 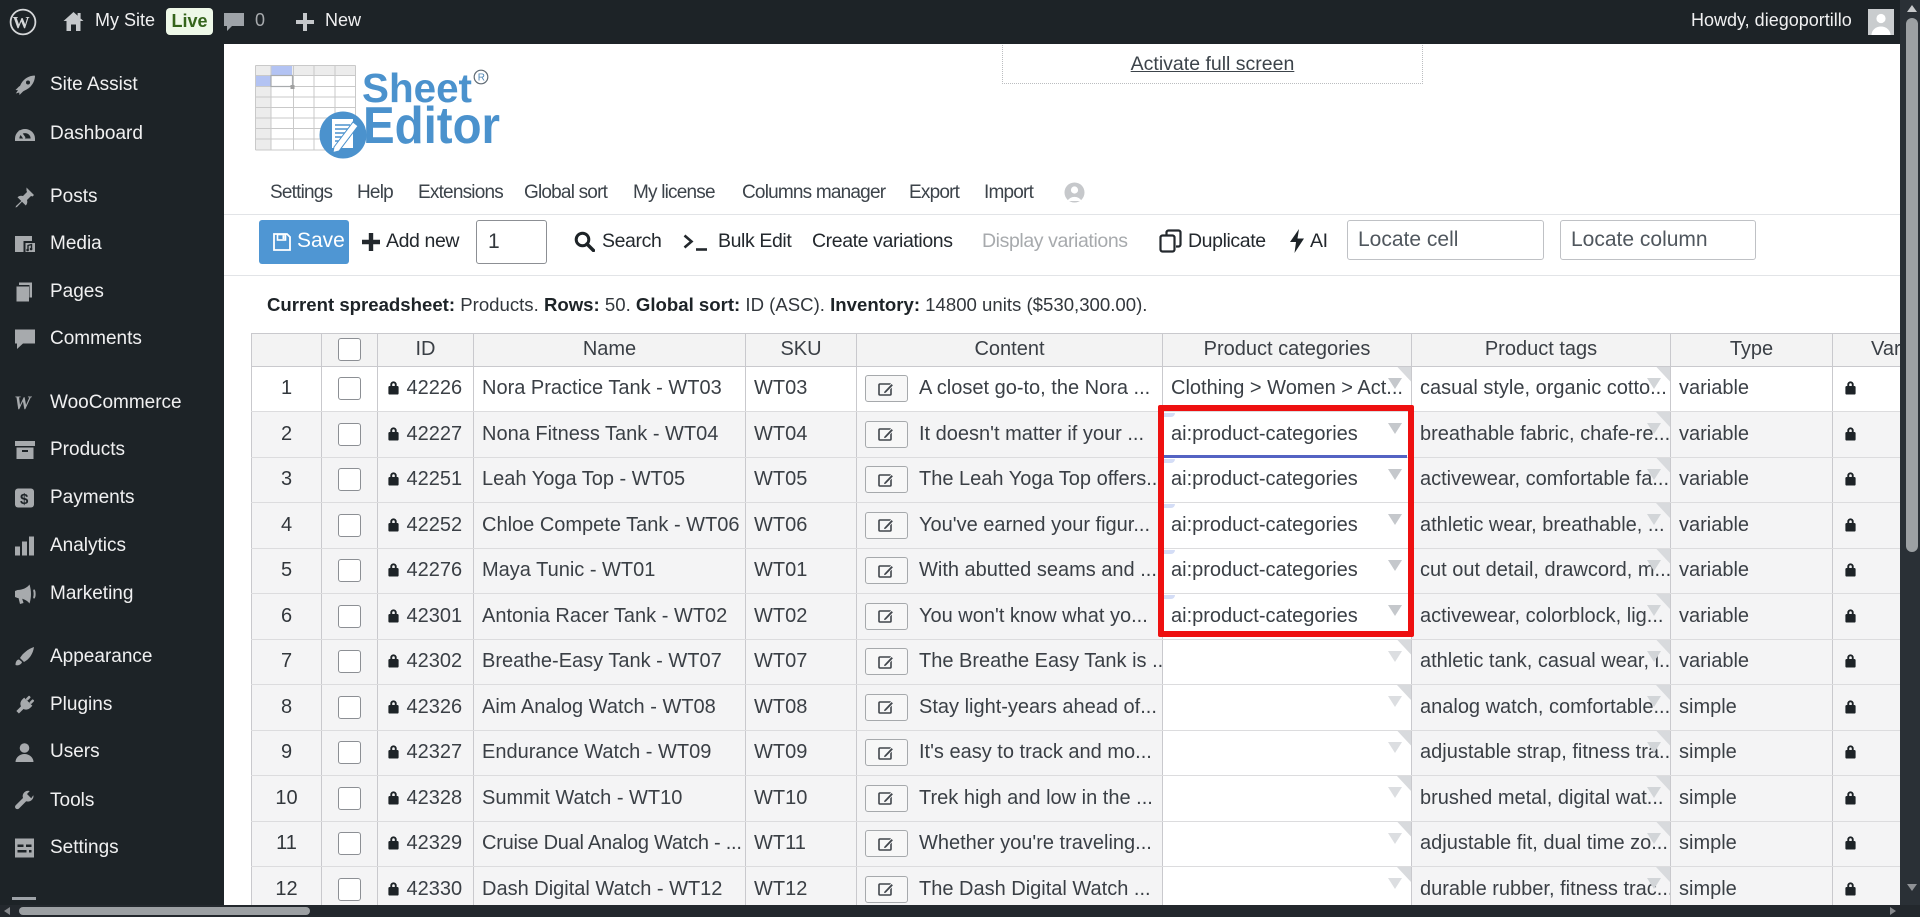 I want to click on svg-text: Editor, so click(x=431, y=126).